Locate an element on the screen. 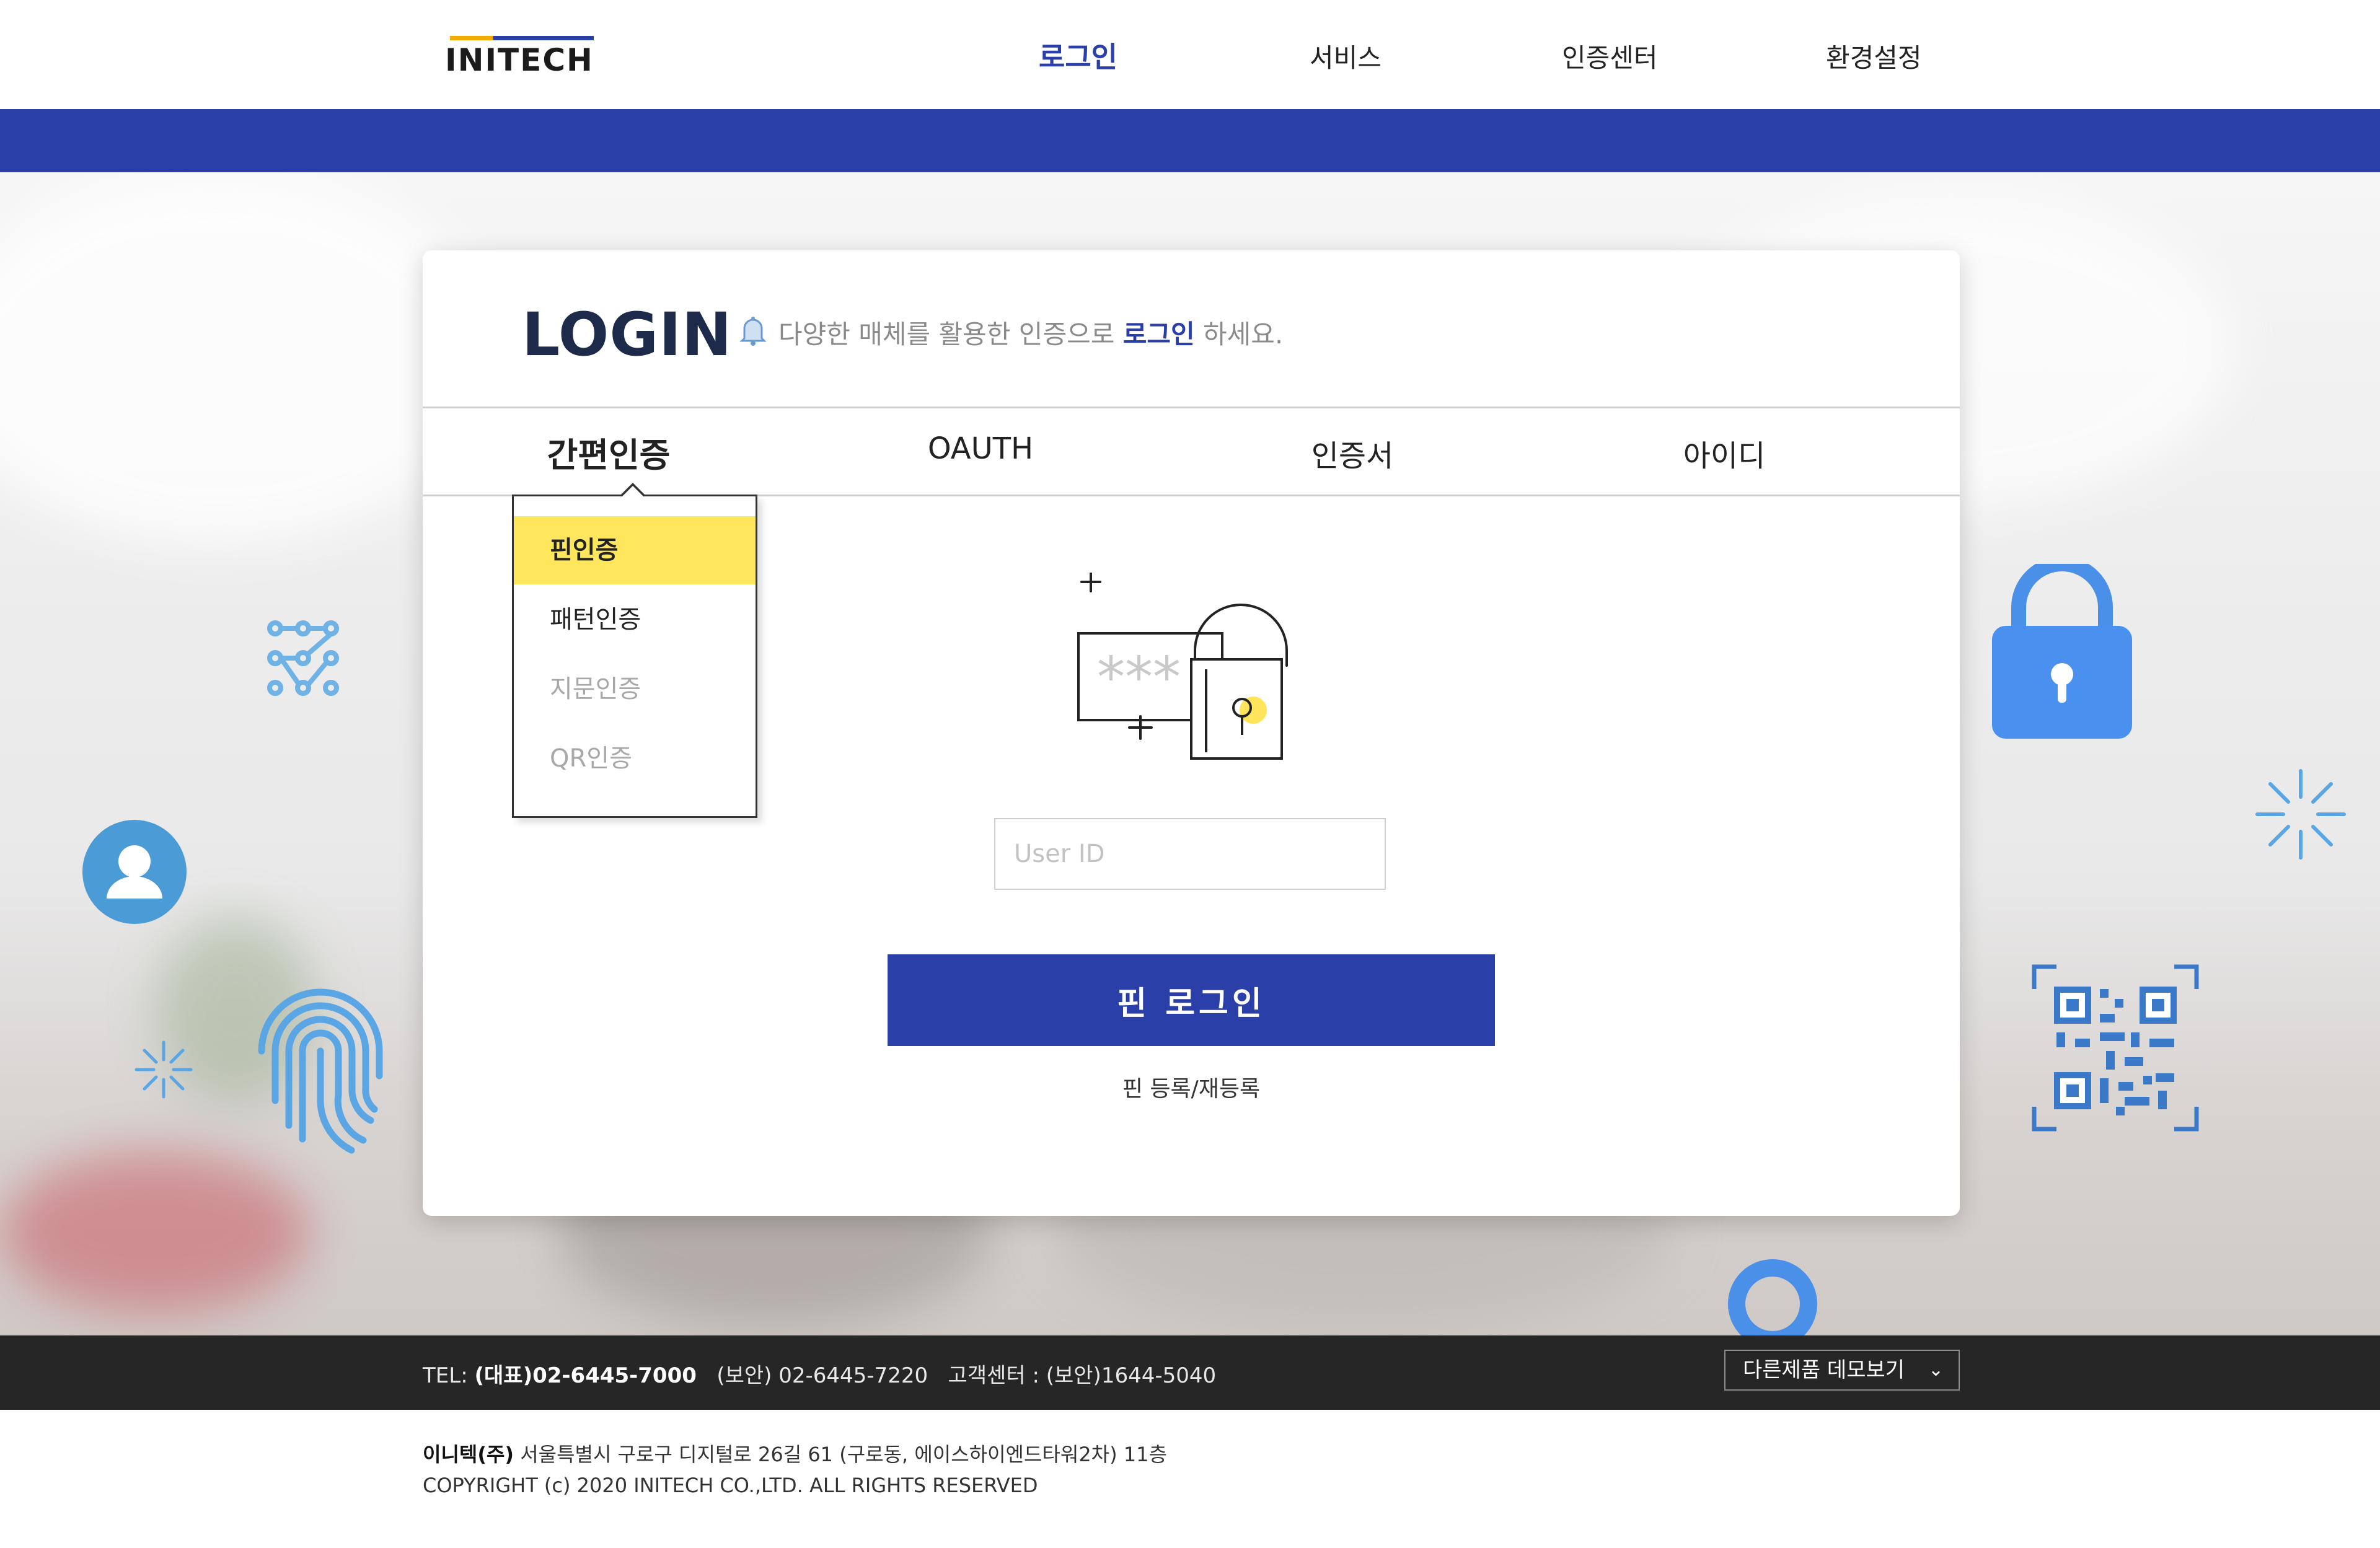  initech-logo: INITECH is located at coordinates (519, 57).